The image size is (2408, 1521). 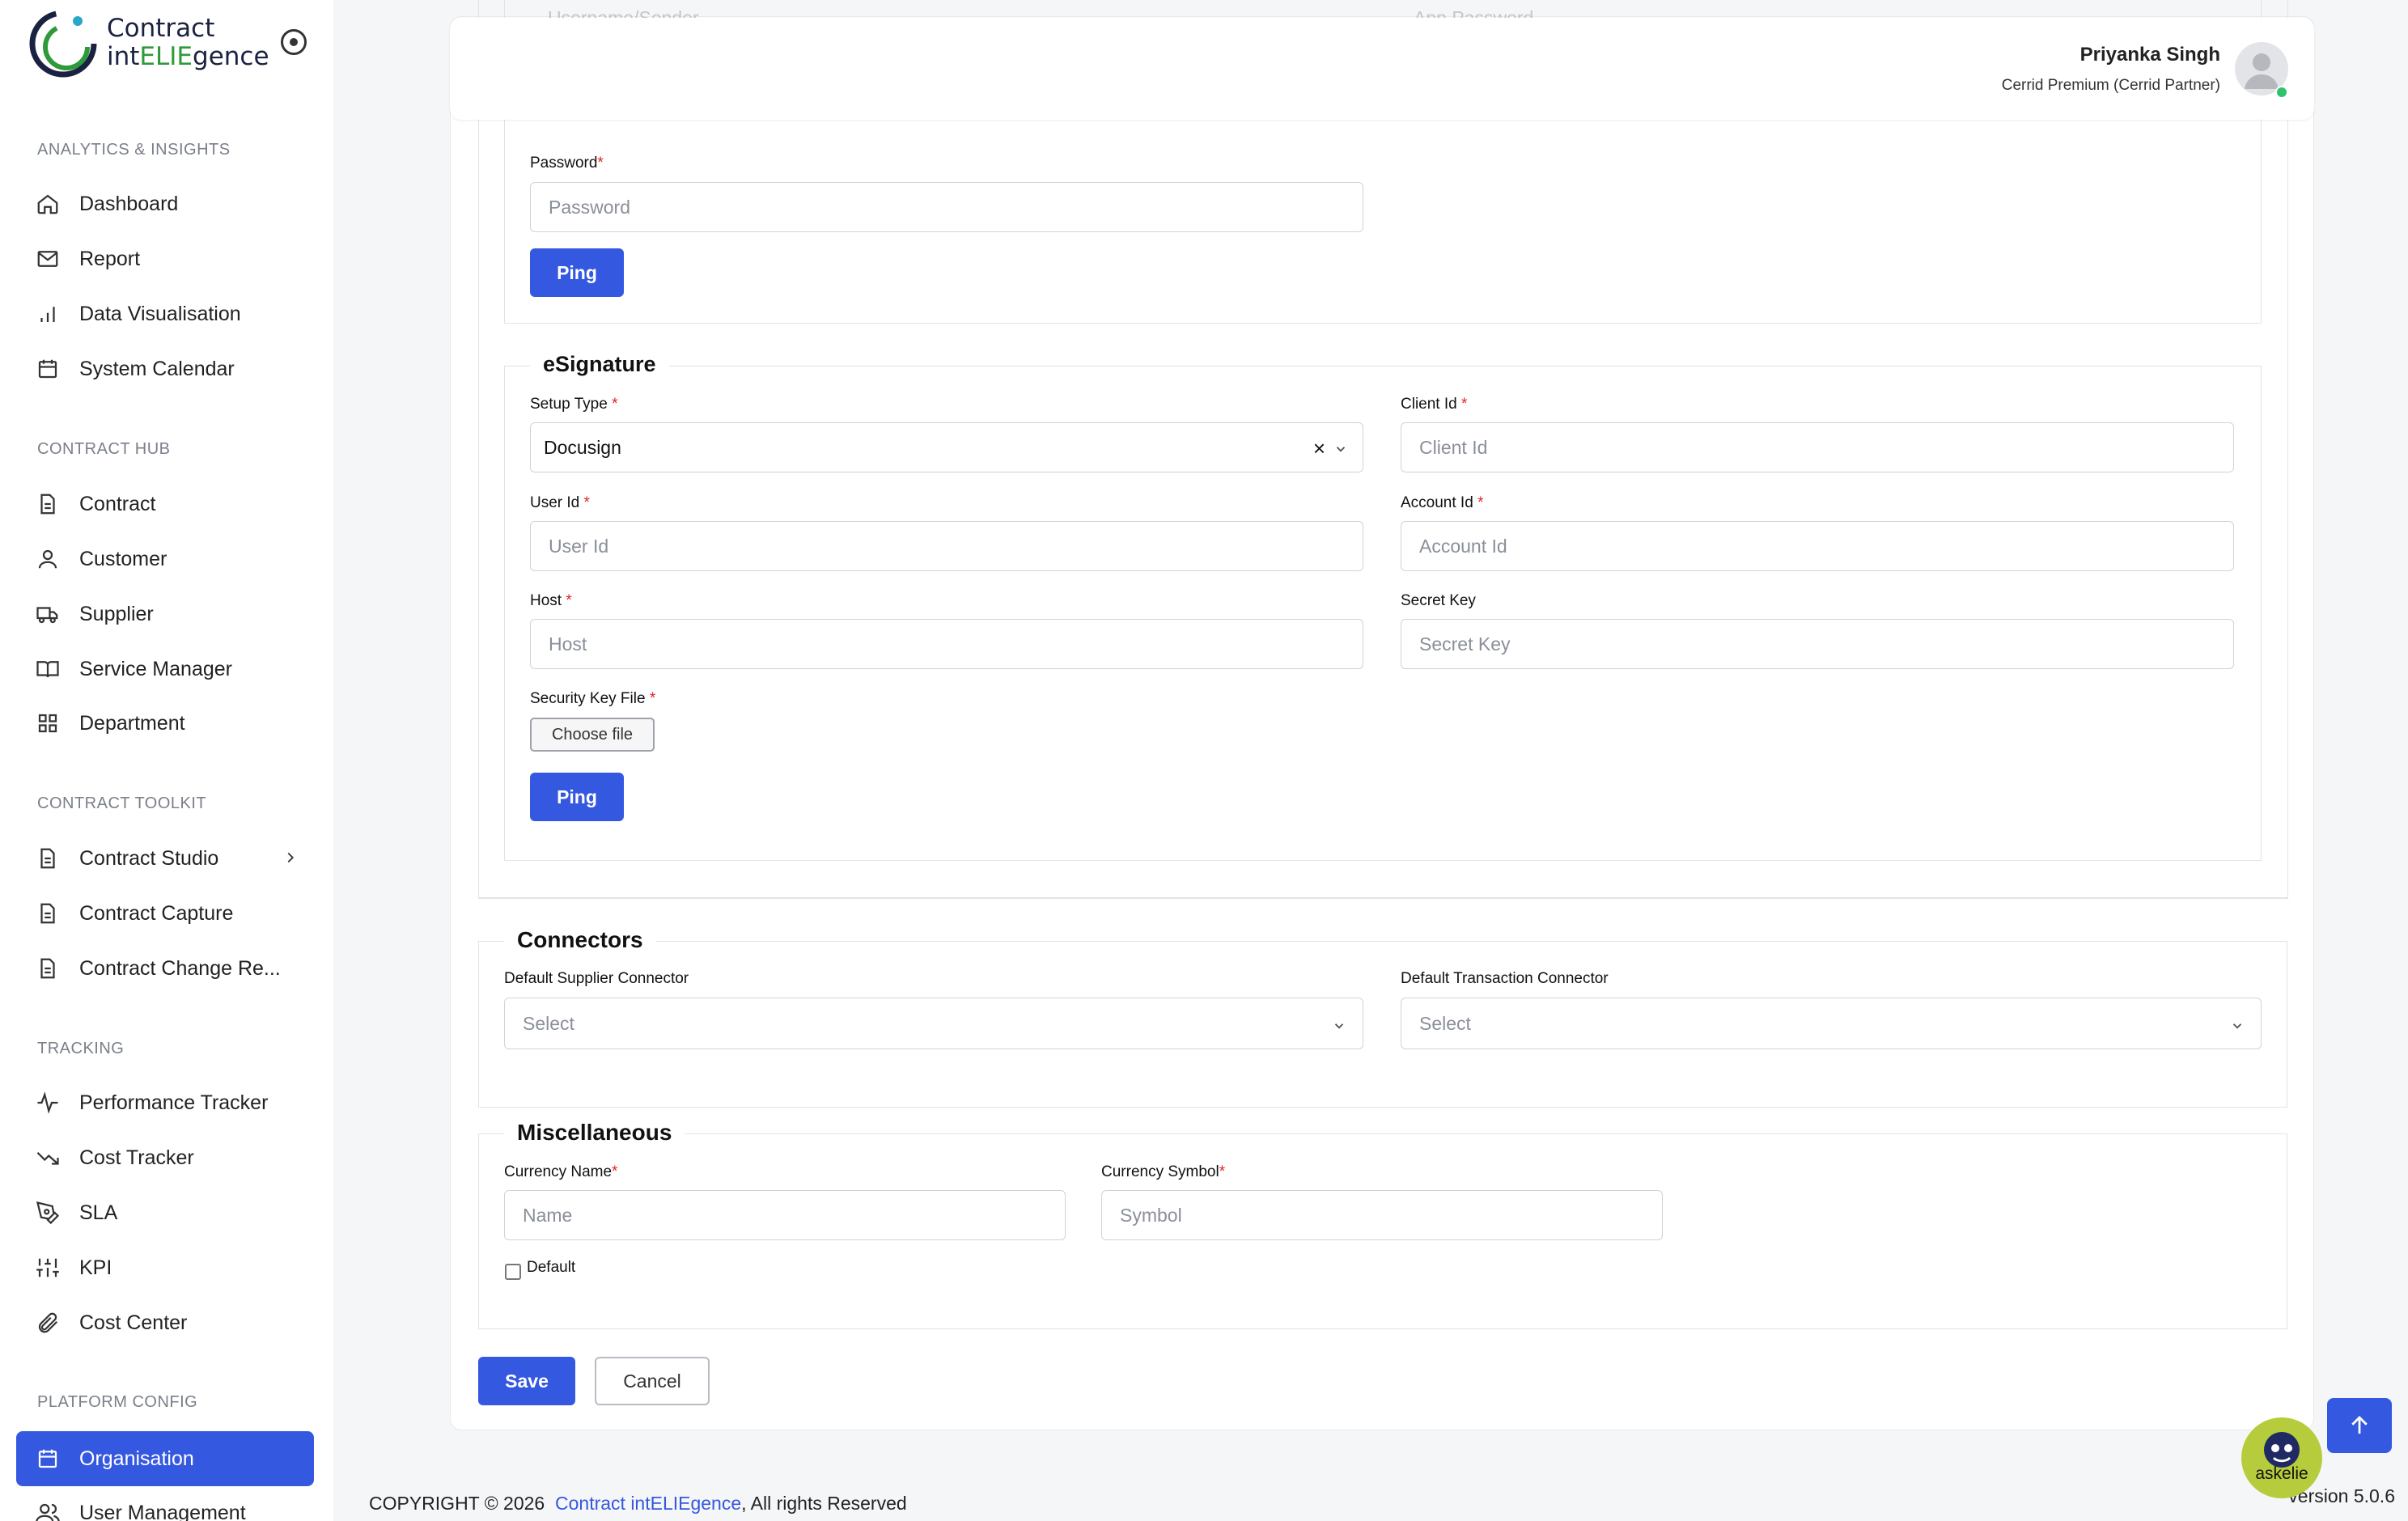 What do you see at coordinates (188, 42) in the screenshot?
I see `brand-name: Contract intELIEgence` at bounding box center [188, 42].